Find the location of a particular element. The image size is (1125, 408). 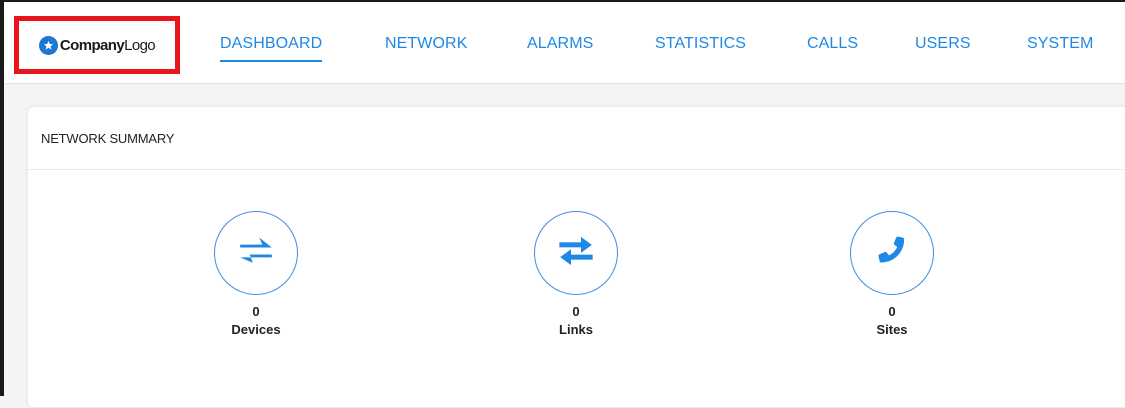

devices-icon-button is located at coordinates (256, 253).